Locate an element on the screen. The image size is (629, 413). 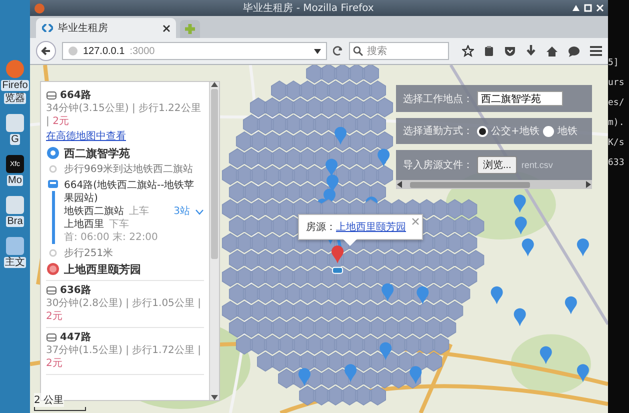
scroll-down-icon is located at coordinates (214, 397).